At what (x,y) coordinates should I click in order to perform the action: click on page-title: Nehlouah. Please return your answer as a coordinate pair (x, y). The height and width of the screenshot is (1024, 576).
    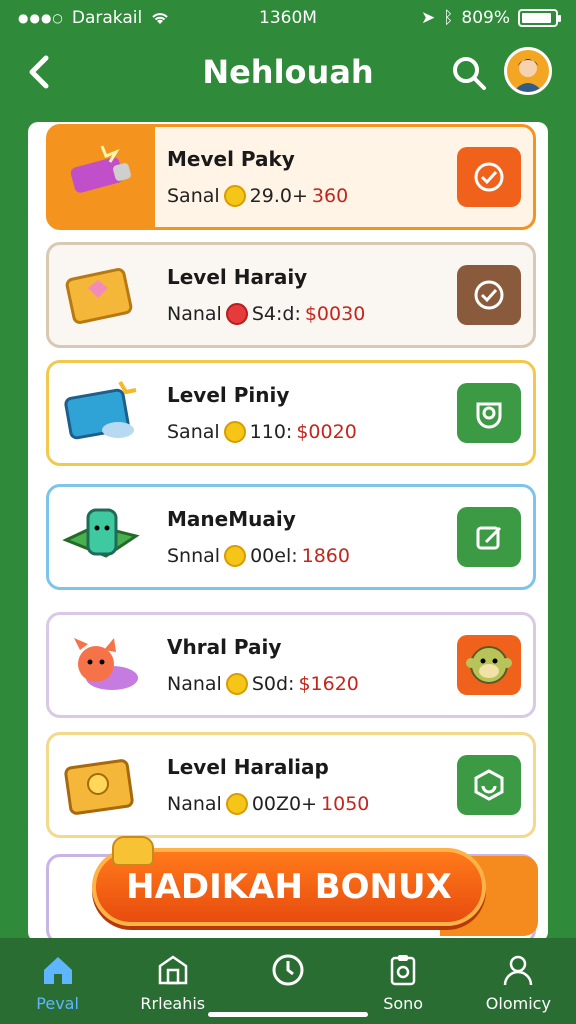
    Looking at the image, I should click on (288, 72).